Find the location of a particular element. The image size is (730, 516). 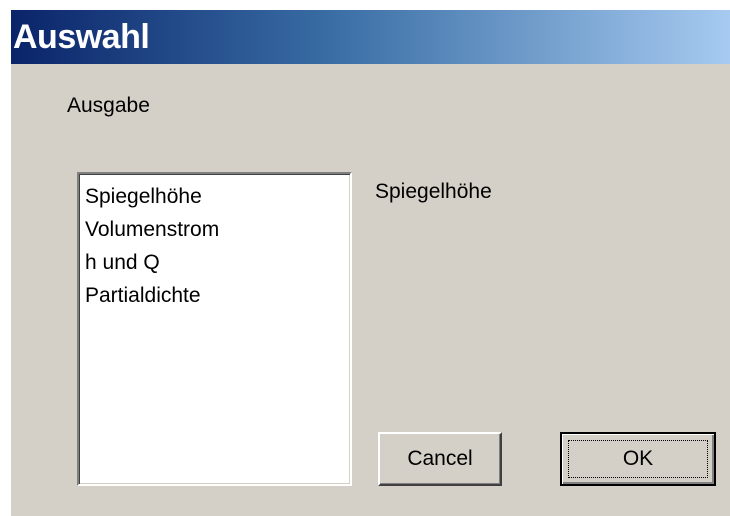

selected-value-label: Spiegelhöhe is located at coordinates (433, 191).